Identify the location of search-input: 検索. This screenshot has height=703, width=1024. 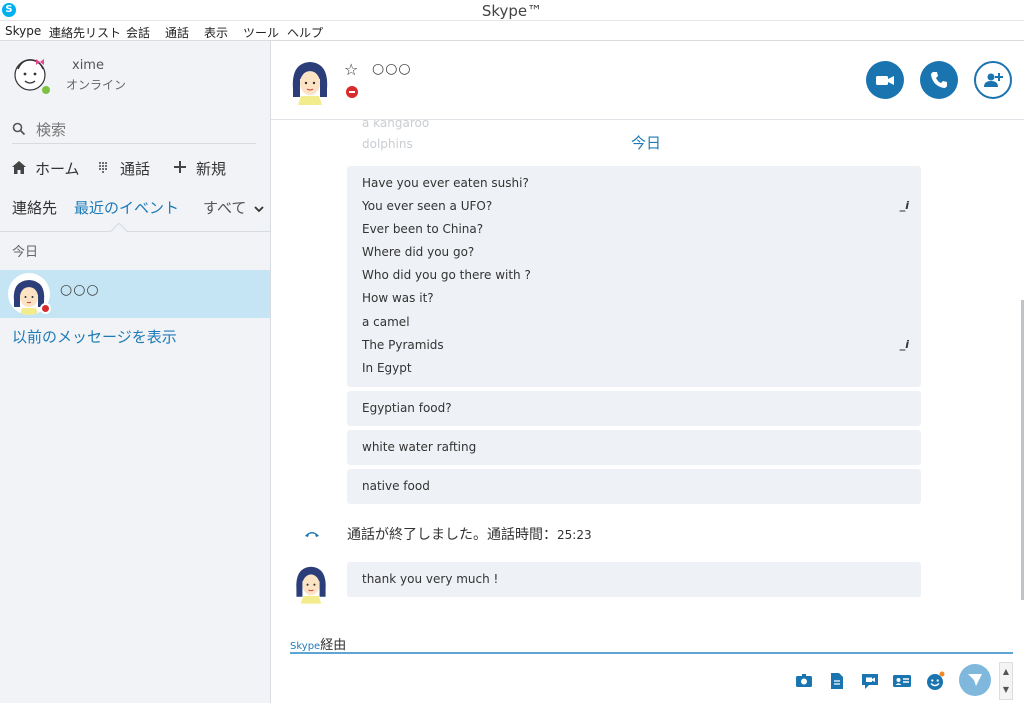
(51, 129).